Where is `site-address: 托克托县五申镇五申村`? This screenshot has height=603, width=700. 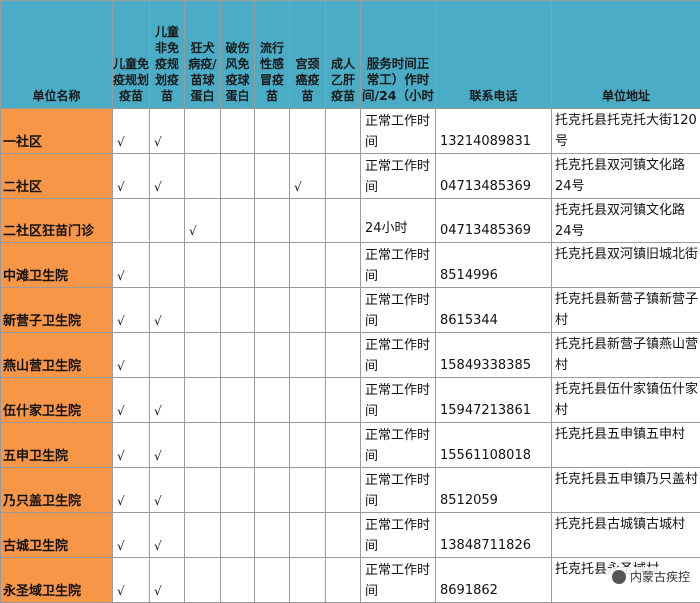 site-address: 托克托县五申镇五申村 is located at coordinates (626, 445).